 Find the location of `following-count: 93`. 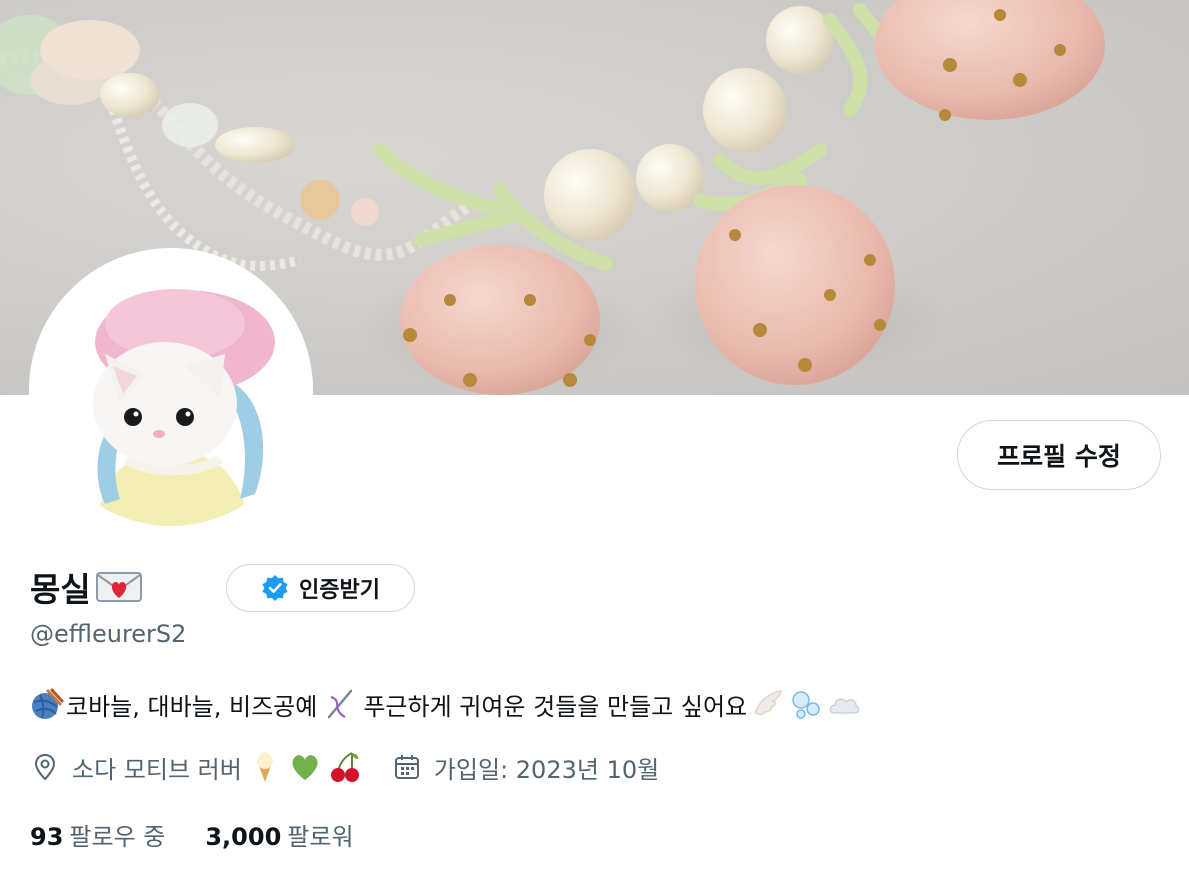

following-count: 93 is located at coordinates (47, 836).